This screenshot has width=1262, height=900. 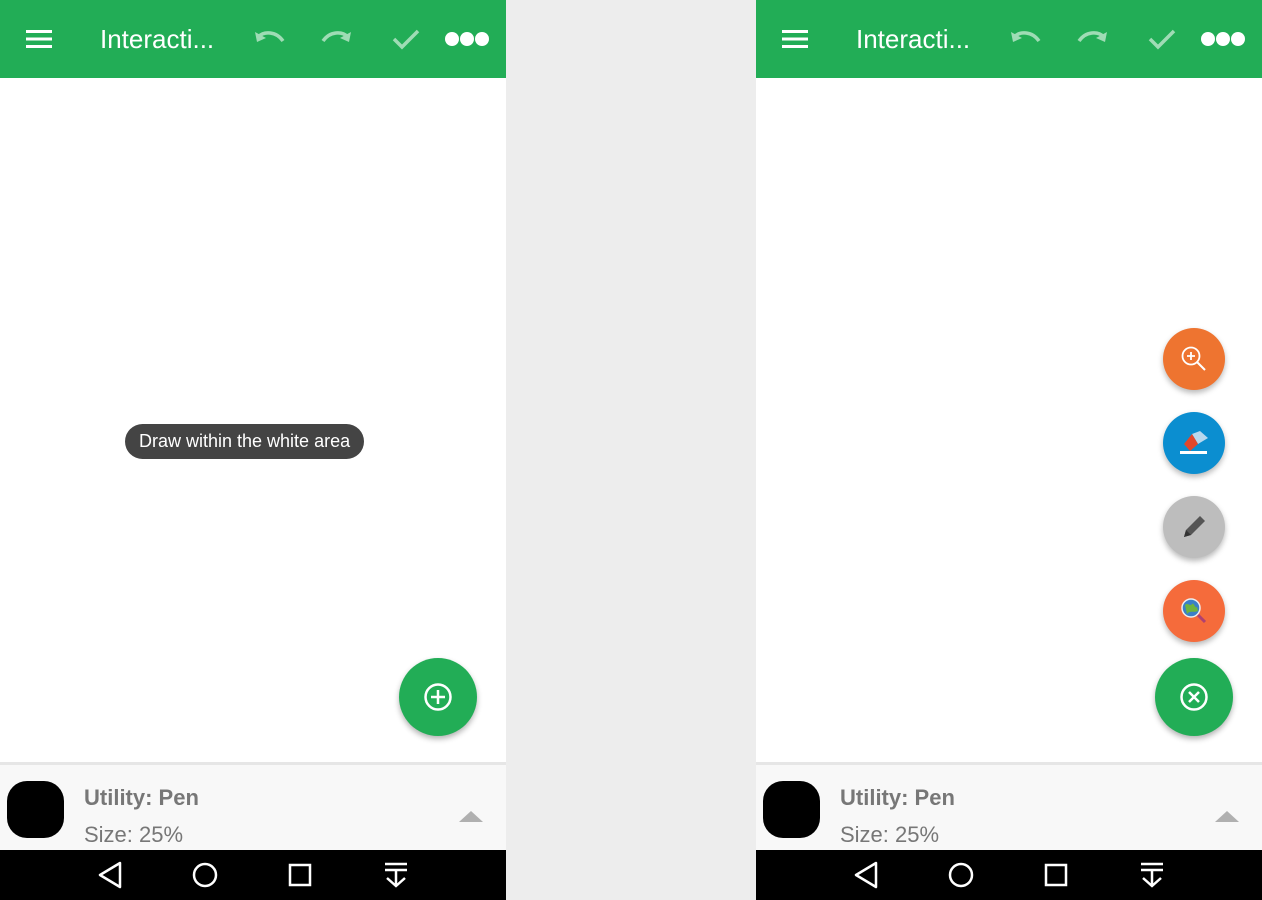 I want to click on plus-circle-icon, so click(x=438, y=697).